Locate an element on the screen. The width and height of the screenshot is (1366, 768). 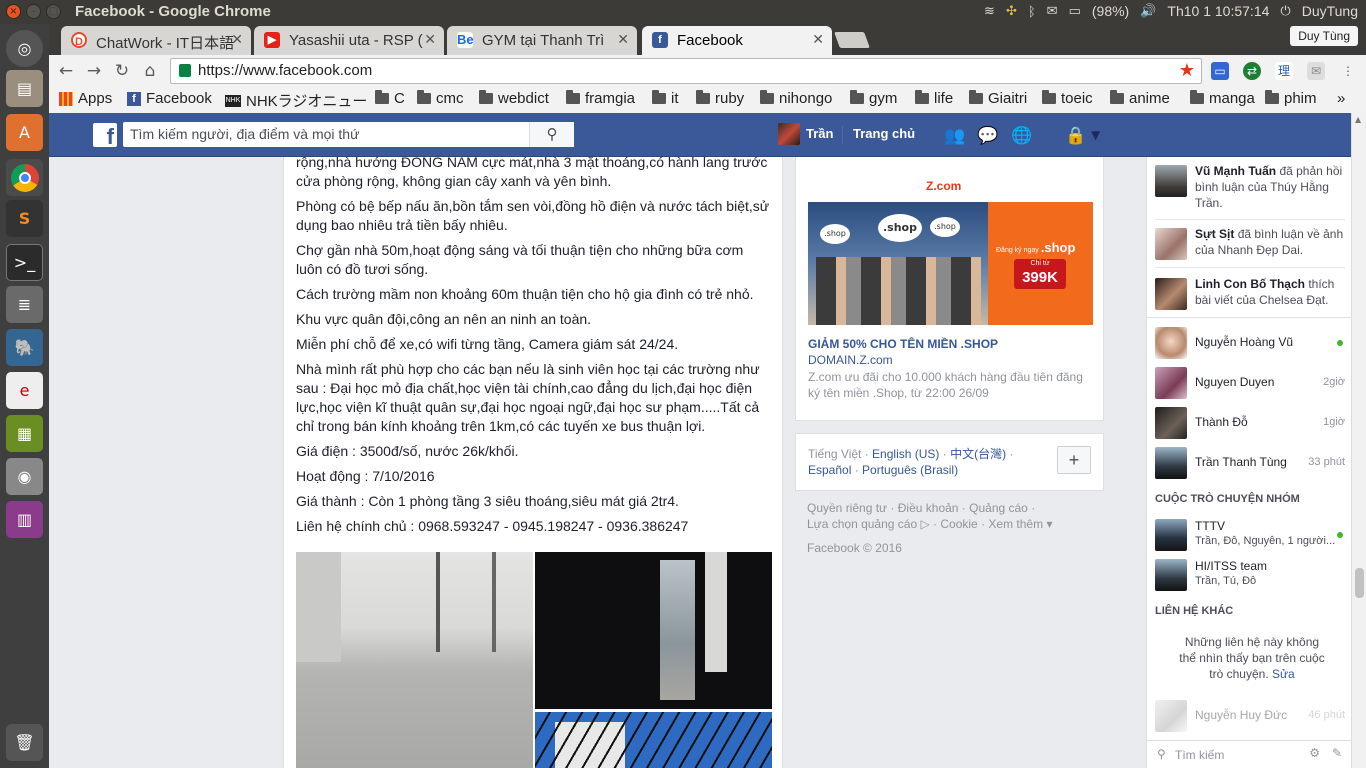
bookmark-folder: gym is located at coordinates (873, 98).